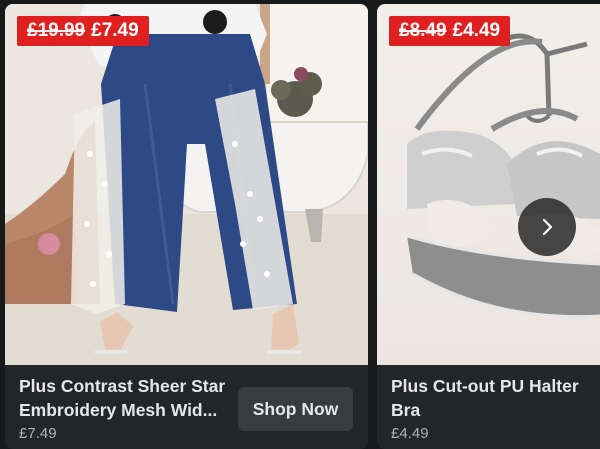  Describe the element at coordinates (476, 30) in the screenshot. I see `sale-price: £4.49` at that location.